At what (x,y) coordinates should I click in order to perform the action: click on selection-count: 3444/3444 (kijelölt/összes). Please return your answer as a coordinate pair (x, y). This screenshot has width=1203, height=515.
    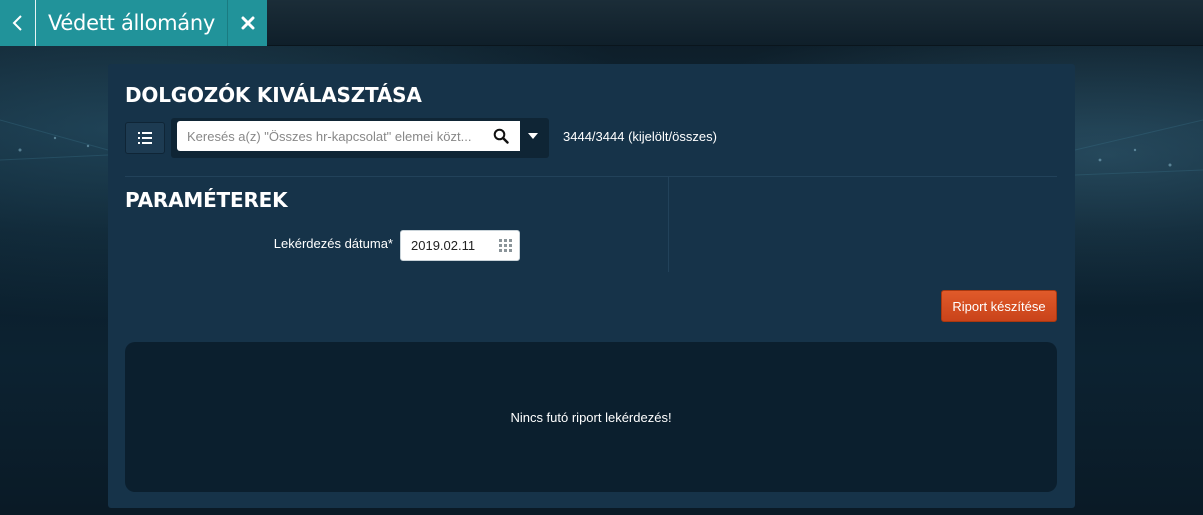
    Looking at the image, I should click on (640, 136).